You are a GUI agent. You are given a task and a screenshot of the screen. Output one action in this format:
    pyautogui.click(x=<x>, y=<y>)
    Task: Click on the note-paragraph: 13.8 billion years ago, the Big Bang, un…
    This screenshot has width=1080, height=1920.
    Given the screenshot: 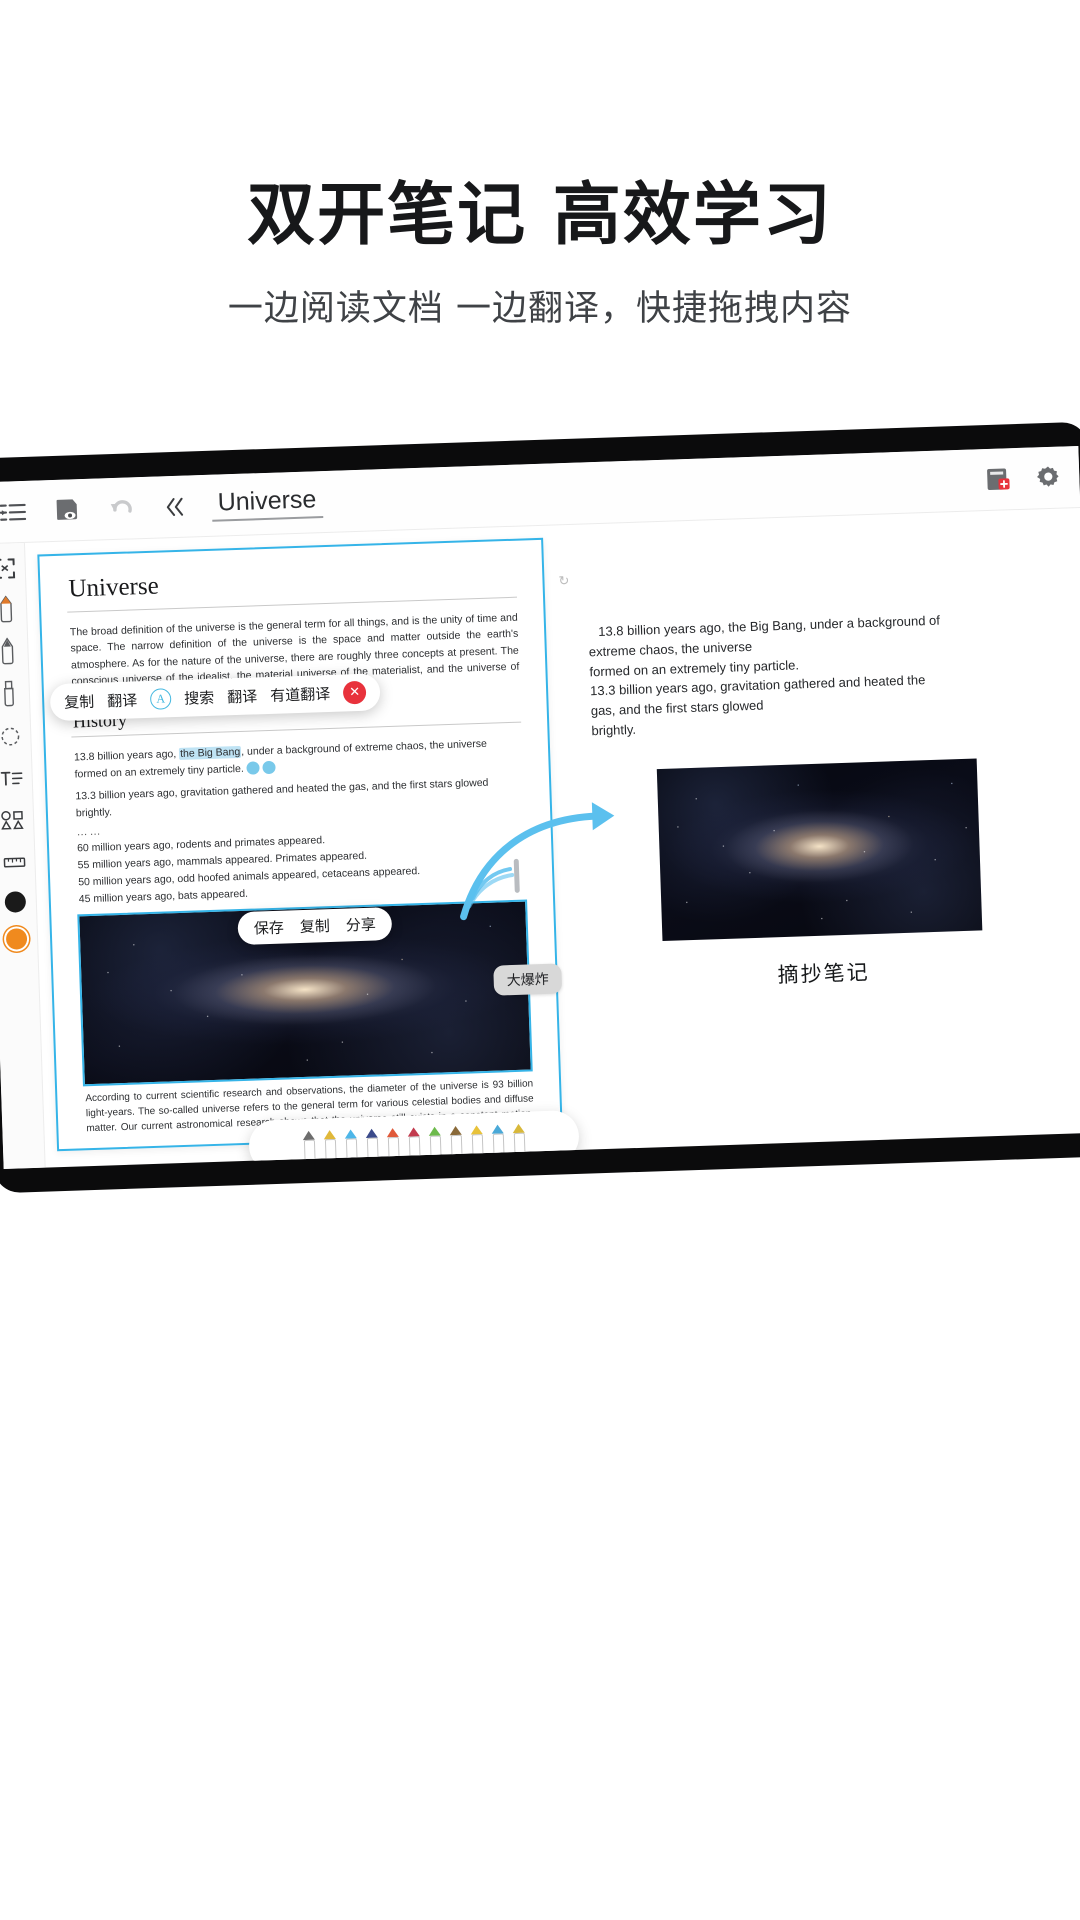 What is the action you would take?
    pyautogui.click(x=812, y=630)
    